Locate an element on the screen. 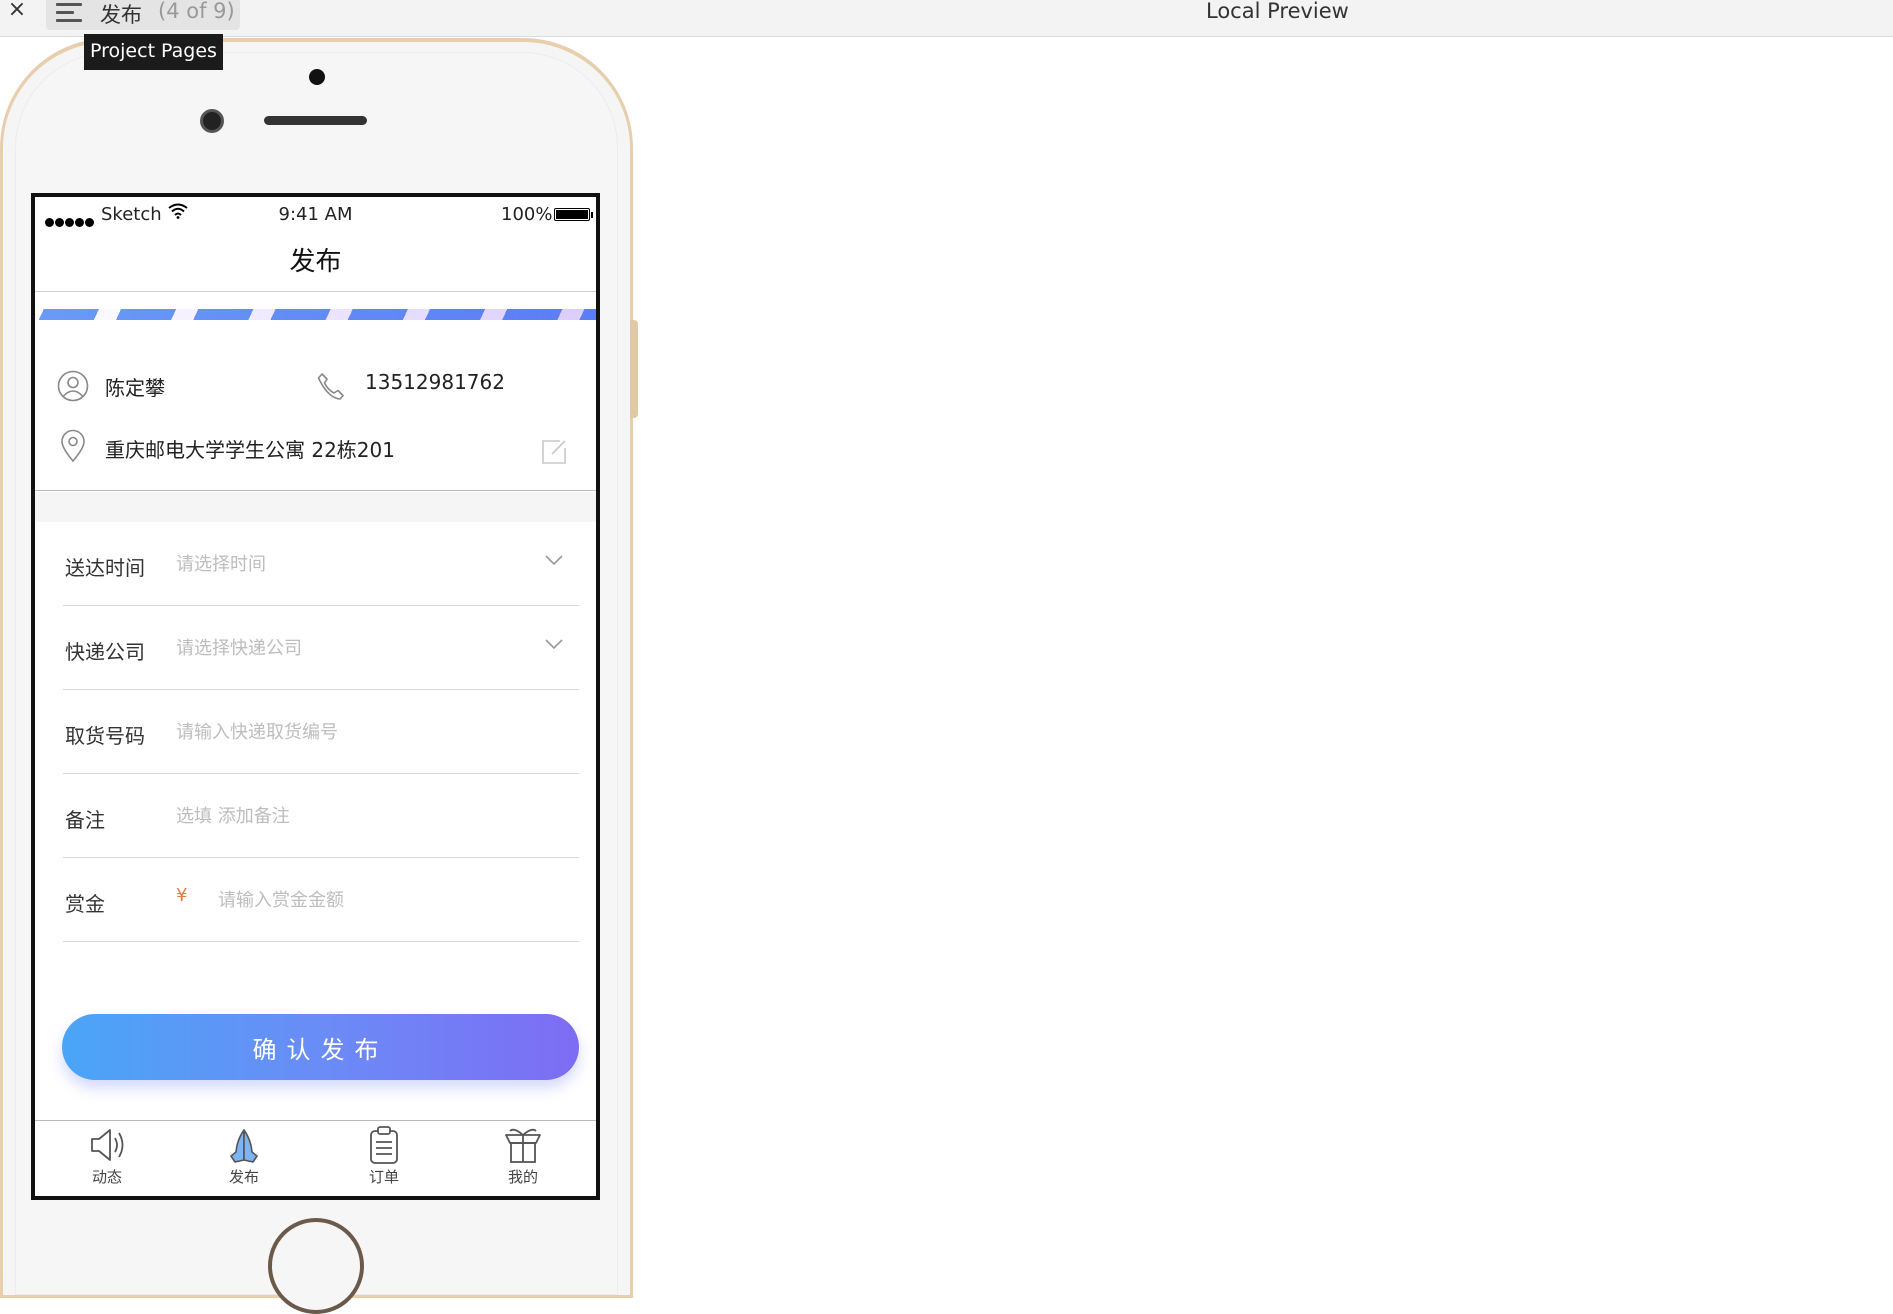 The image size is (1893, 1314). reward-input is located at coordinates (383, 900).